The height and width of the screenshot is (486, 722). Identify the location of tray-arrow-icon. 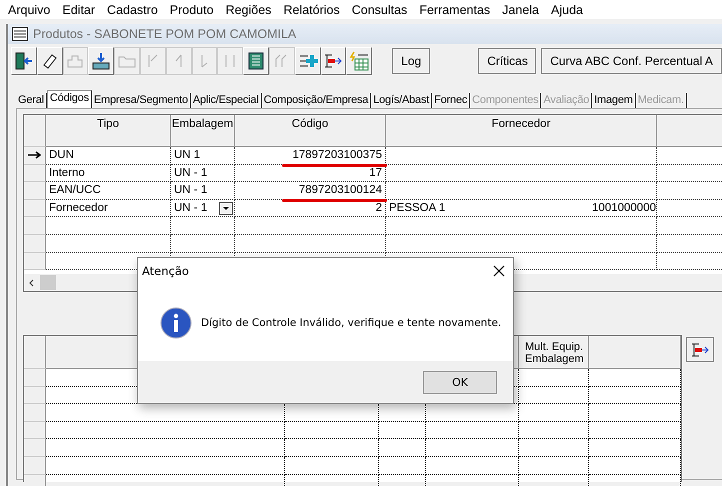
(101, 61).